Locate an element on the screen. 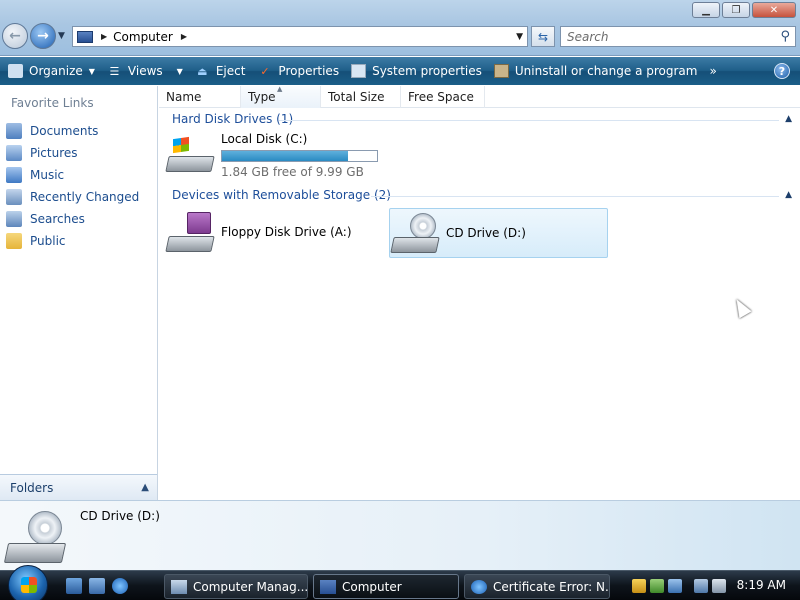  drive-free-space: 1.84 GB free of 9.99 GB is located at coordinates (292, 172).